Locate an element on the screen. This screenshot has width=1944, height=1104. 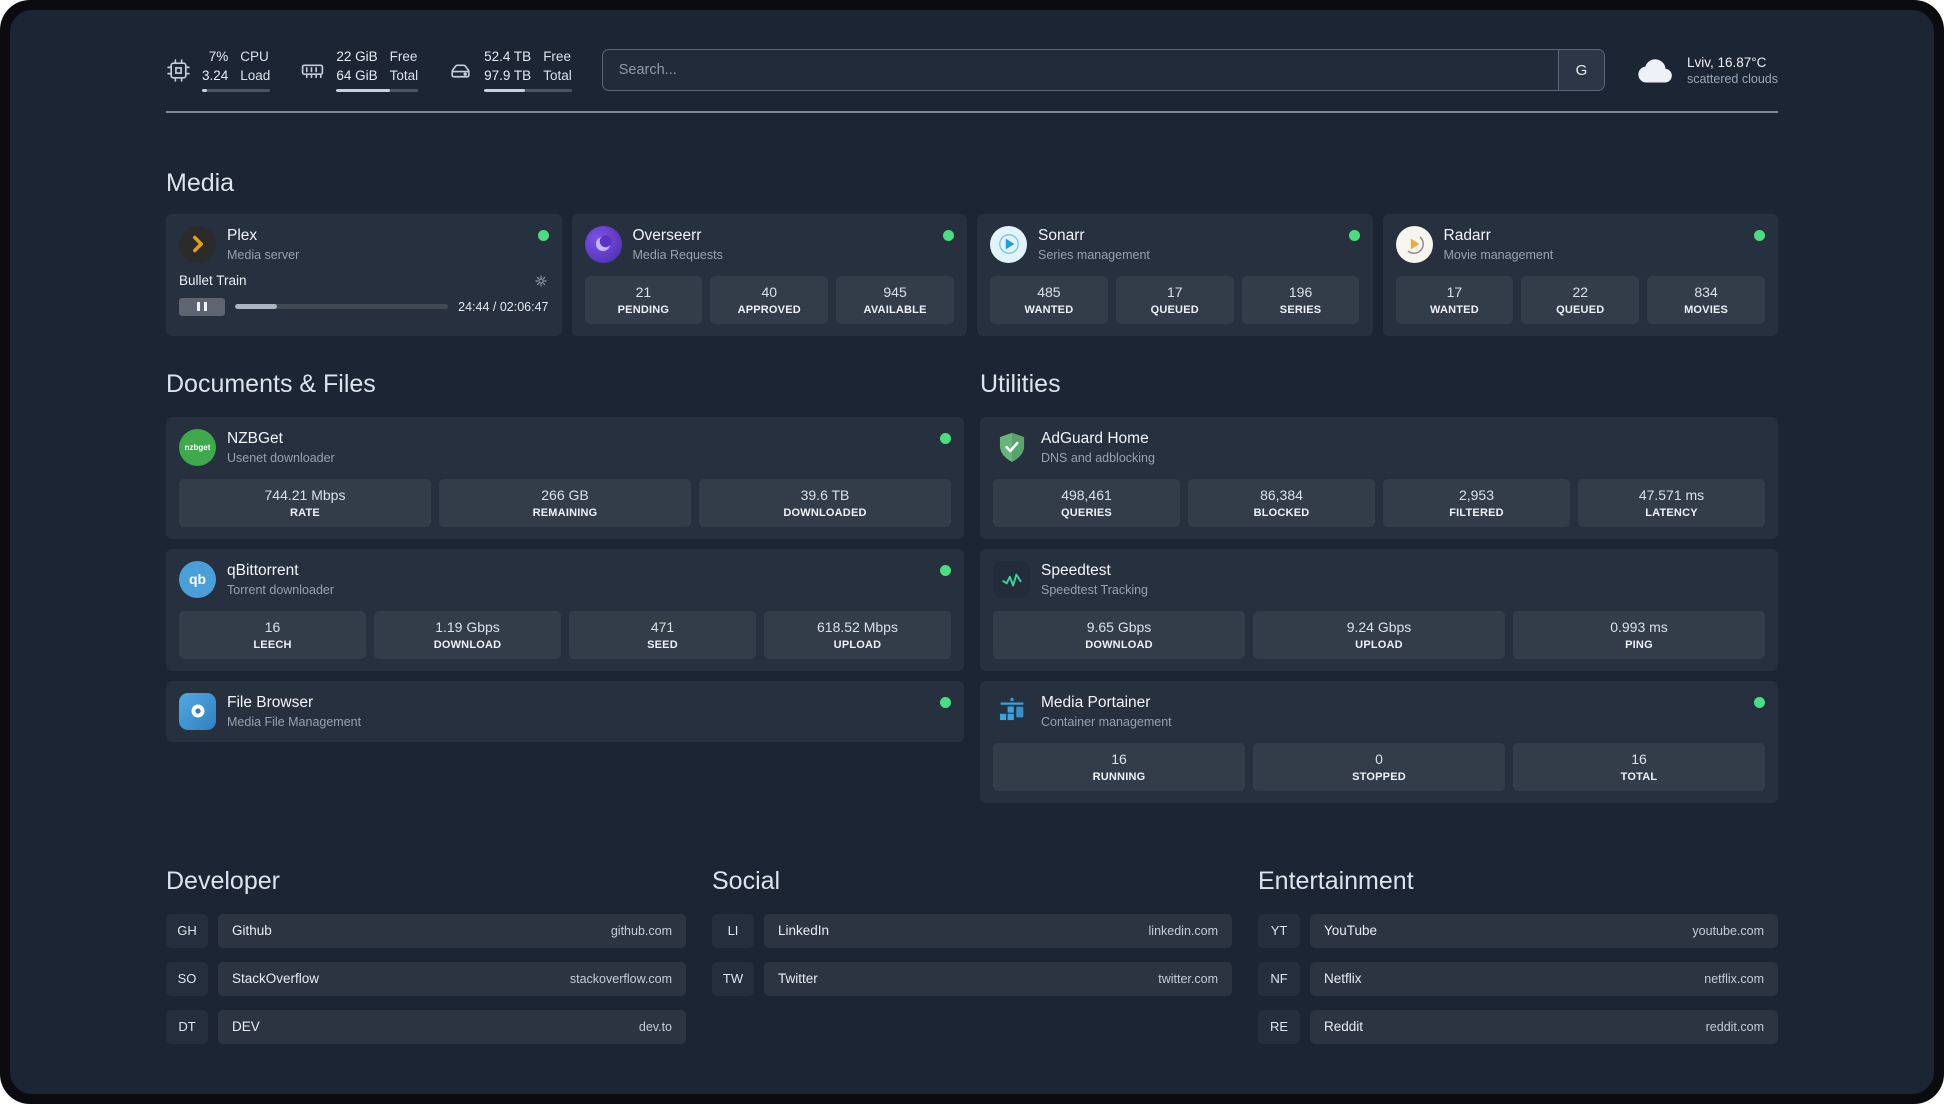
search-input is located at coordinates (1080, 70).